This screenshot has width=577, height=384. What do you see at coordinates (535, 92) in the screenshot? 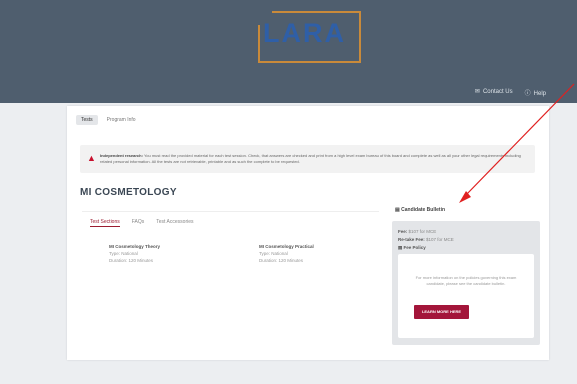
I see `help-link: ⓘ Help` at bounding box center [535, 92].